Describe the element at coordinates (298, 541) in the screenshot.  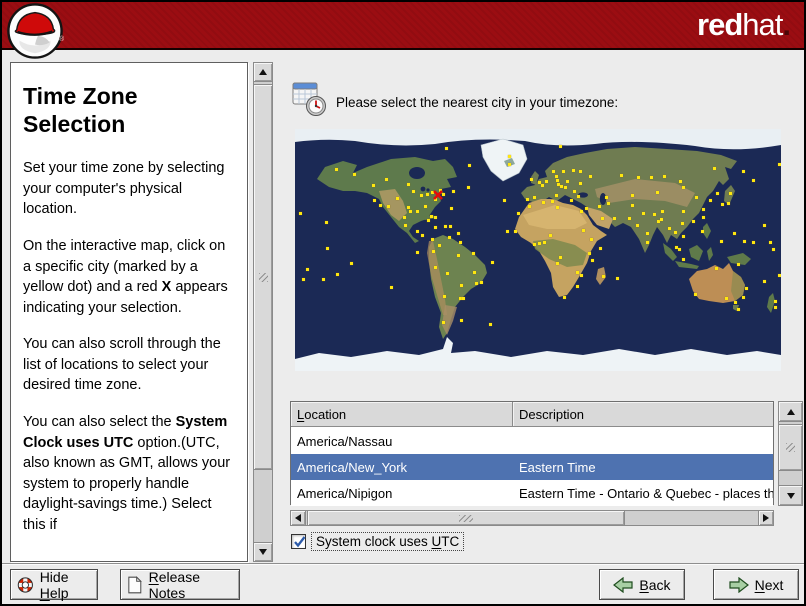
I see `utc-checkbox` at that location.